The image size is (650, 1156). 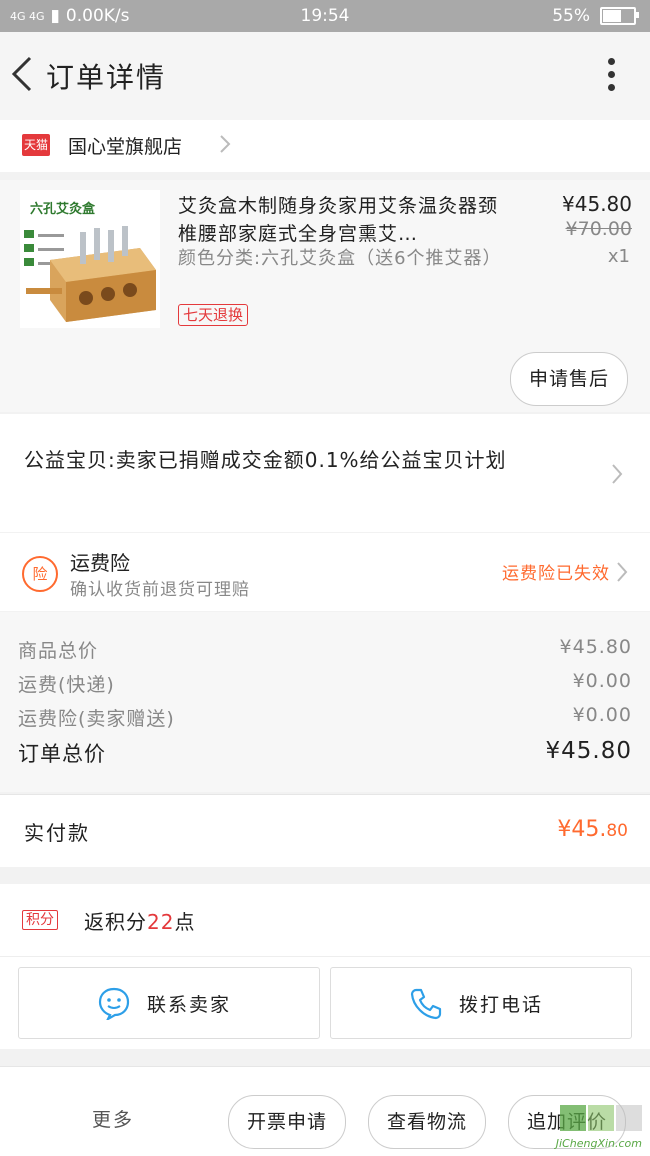 What do you see at coordinates (185, 922) in the screenshot?
I see `points-suffix: 点` at bounding box center [185, 922].